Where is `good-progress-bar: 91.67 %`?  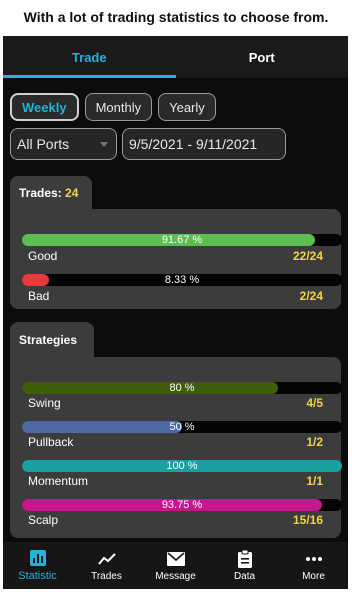 good-progress-bar: 91.67 % is located at coordinates (182, 240).